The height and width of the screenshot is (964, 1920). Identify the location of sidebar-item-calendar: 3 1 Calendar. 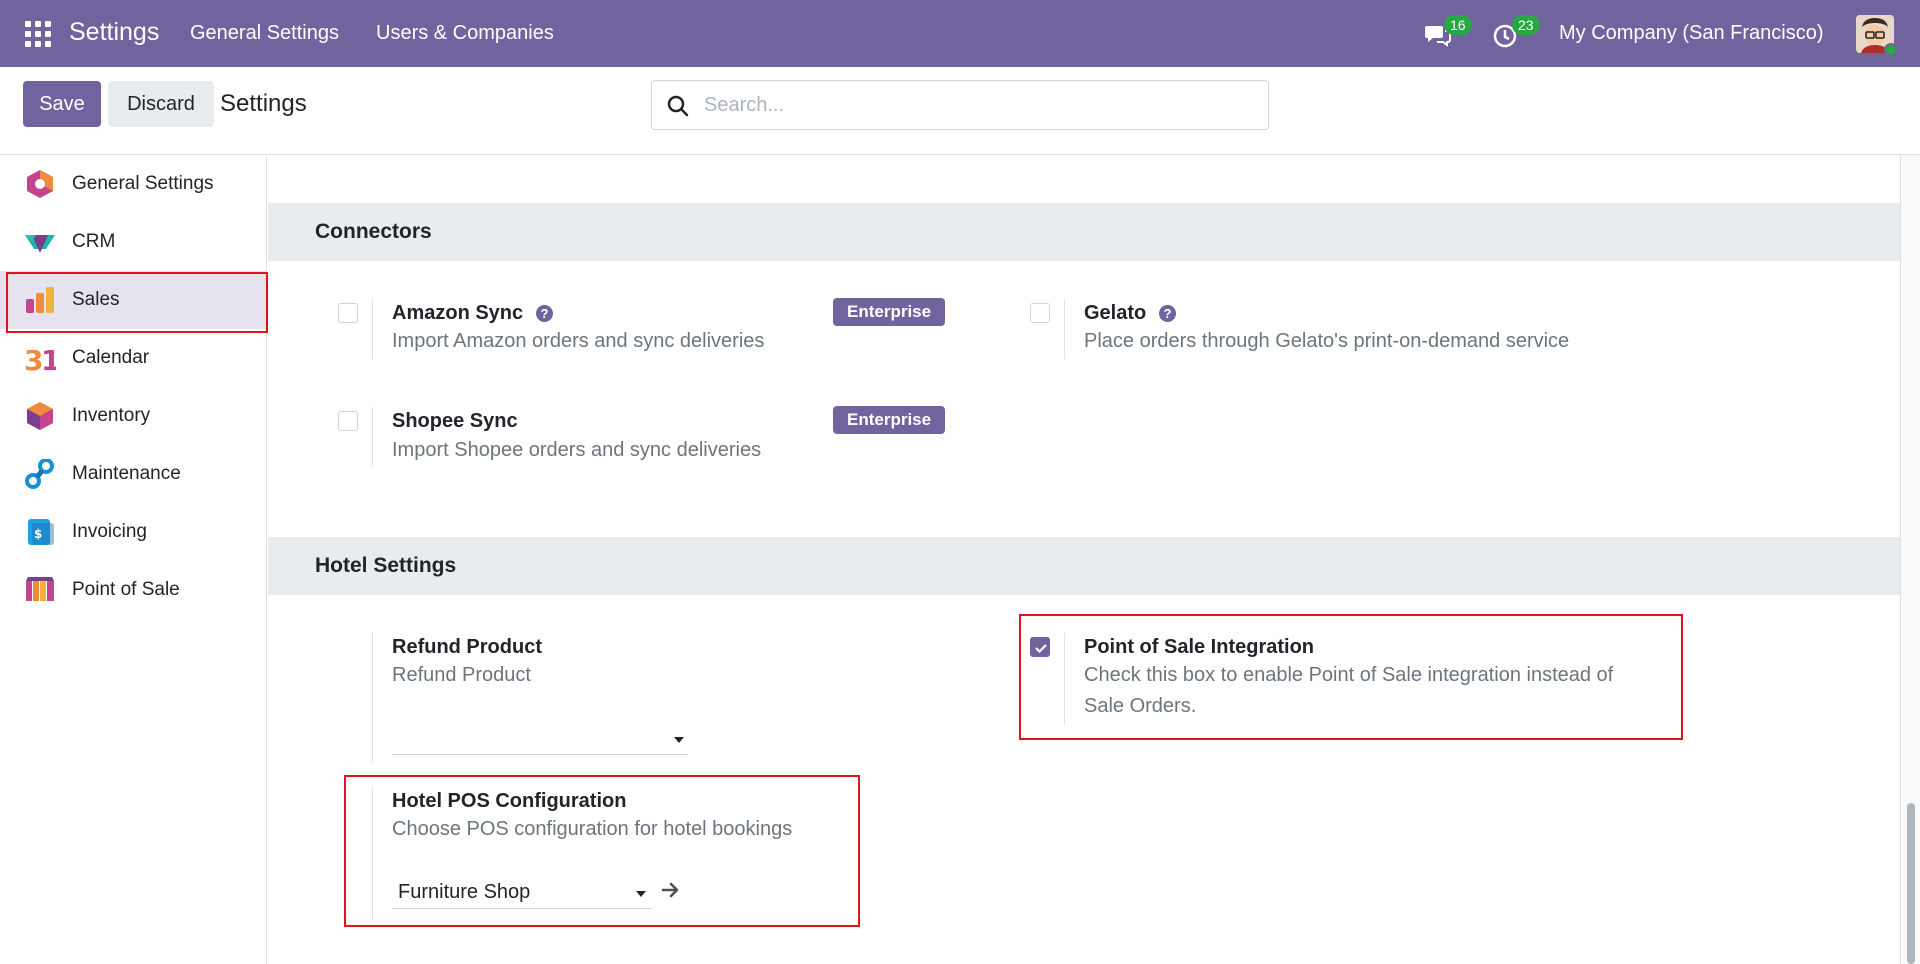
(133, 358).